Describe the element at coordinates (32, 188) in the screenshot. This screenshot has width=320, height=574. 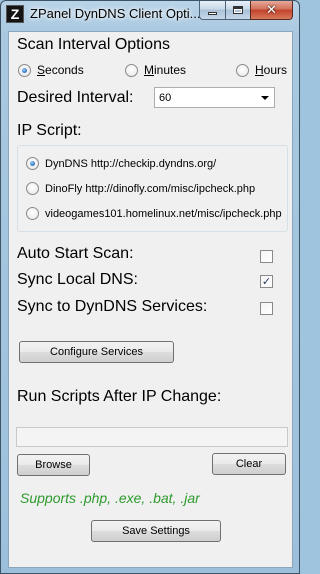
I see `ip-script-dinofly-indicator` at that location.